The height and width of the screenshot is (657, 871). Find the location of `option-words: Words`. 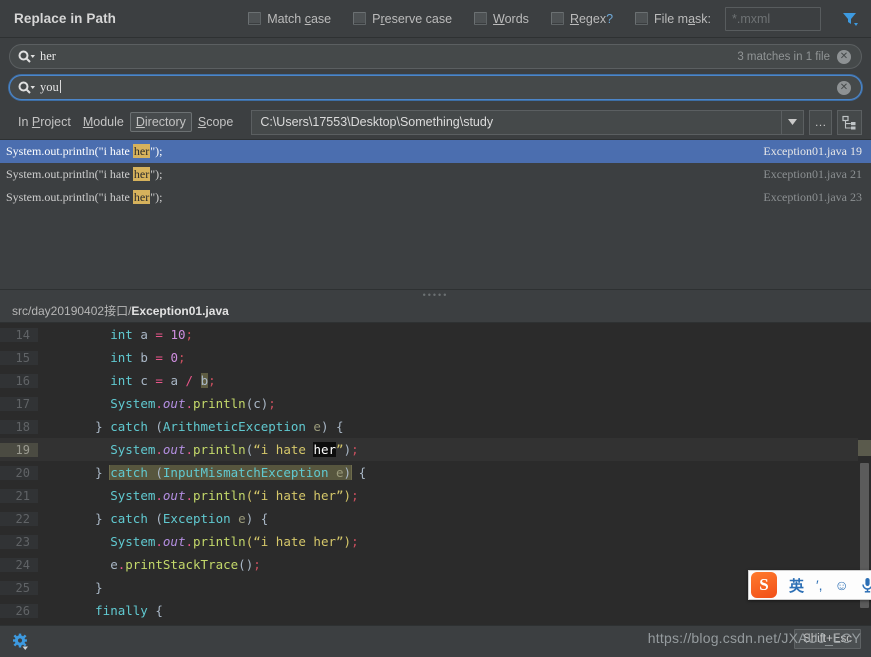

option-words: Words is located at coordinates (501, 19).